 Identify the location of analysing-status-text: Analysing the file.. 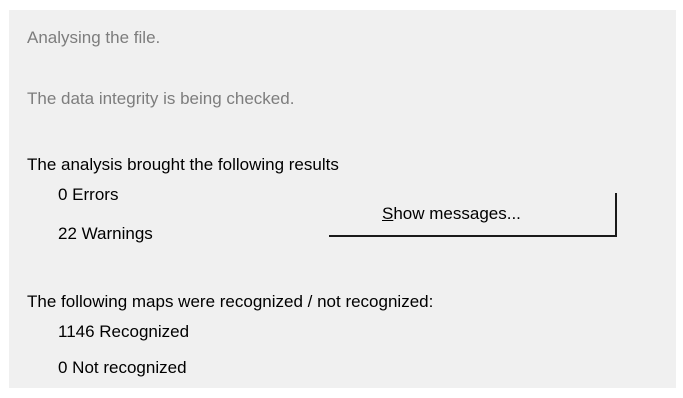
(94, 37).